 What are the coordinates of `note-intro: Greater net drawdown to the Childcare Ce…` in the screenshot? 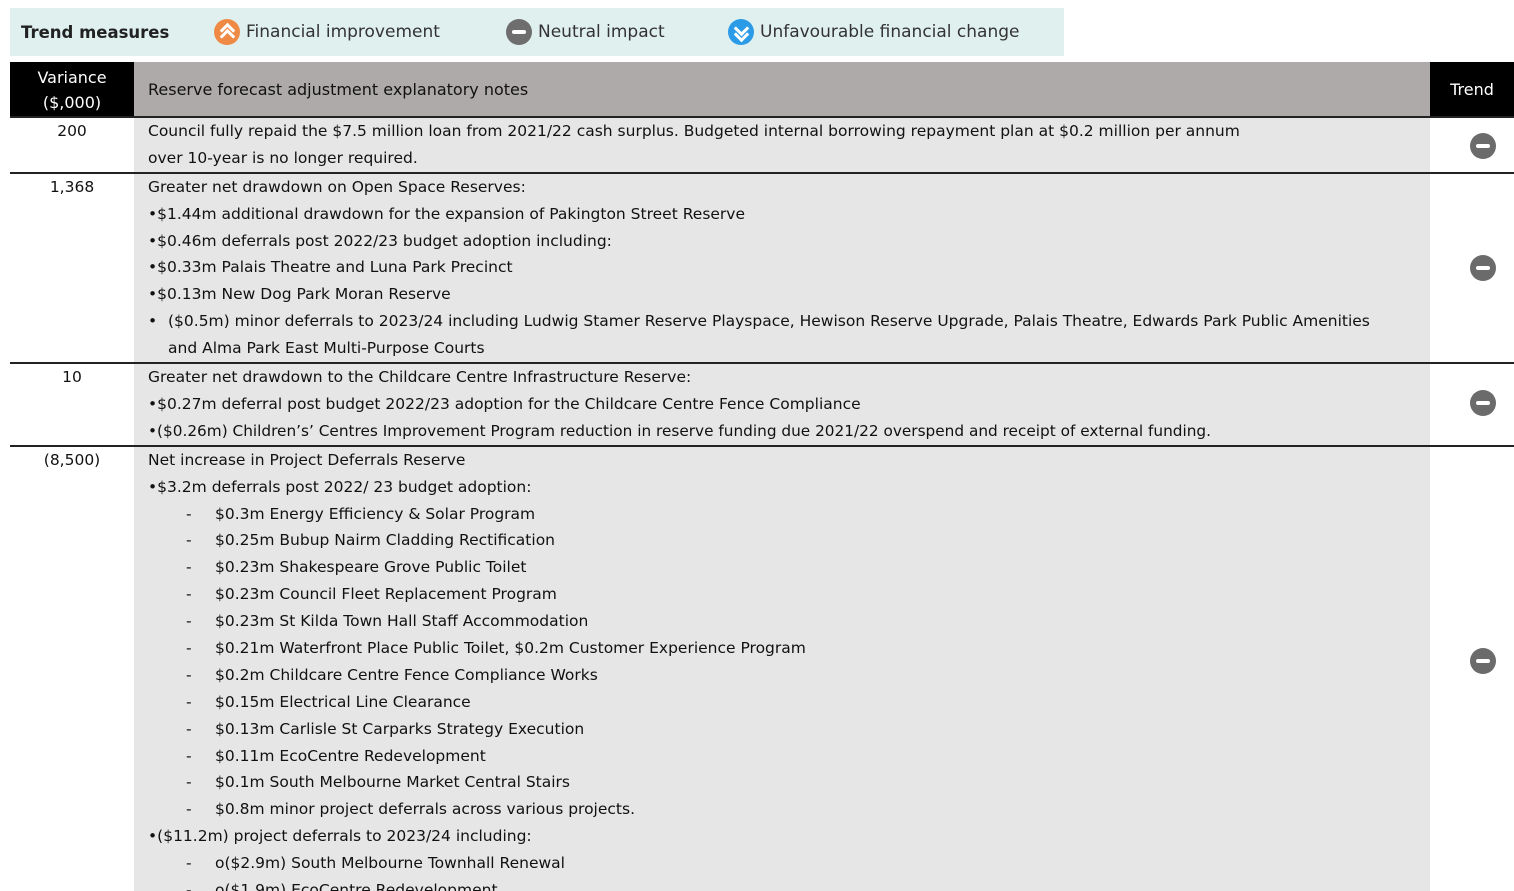 It's located at (420, 377).